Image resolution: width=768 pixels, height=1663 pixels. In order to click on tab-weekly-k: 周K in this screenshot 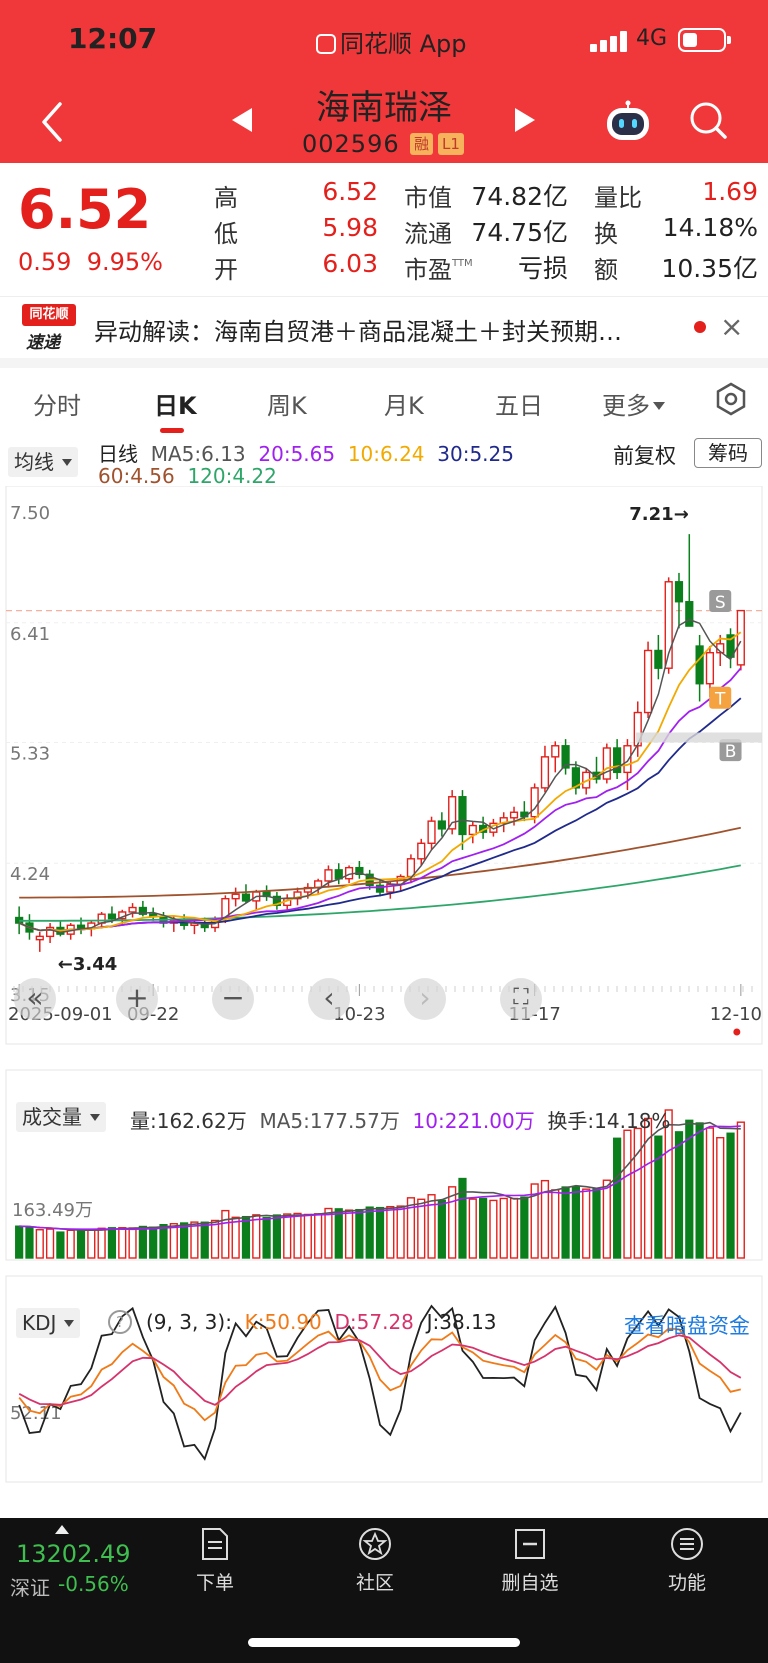, I will do `click(287, 403)`.